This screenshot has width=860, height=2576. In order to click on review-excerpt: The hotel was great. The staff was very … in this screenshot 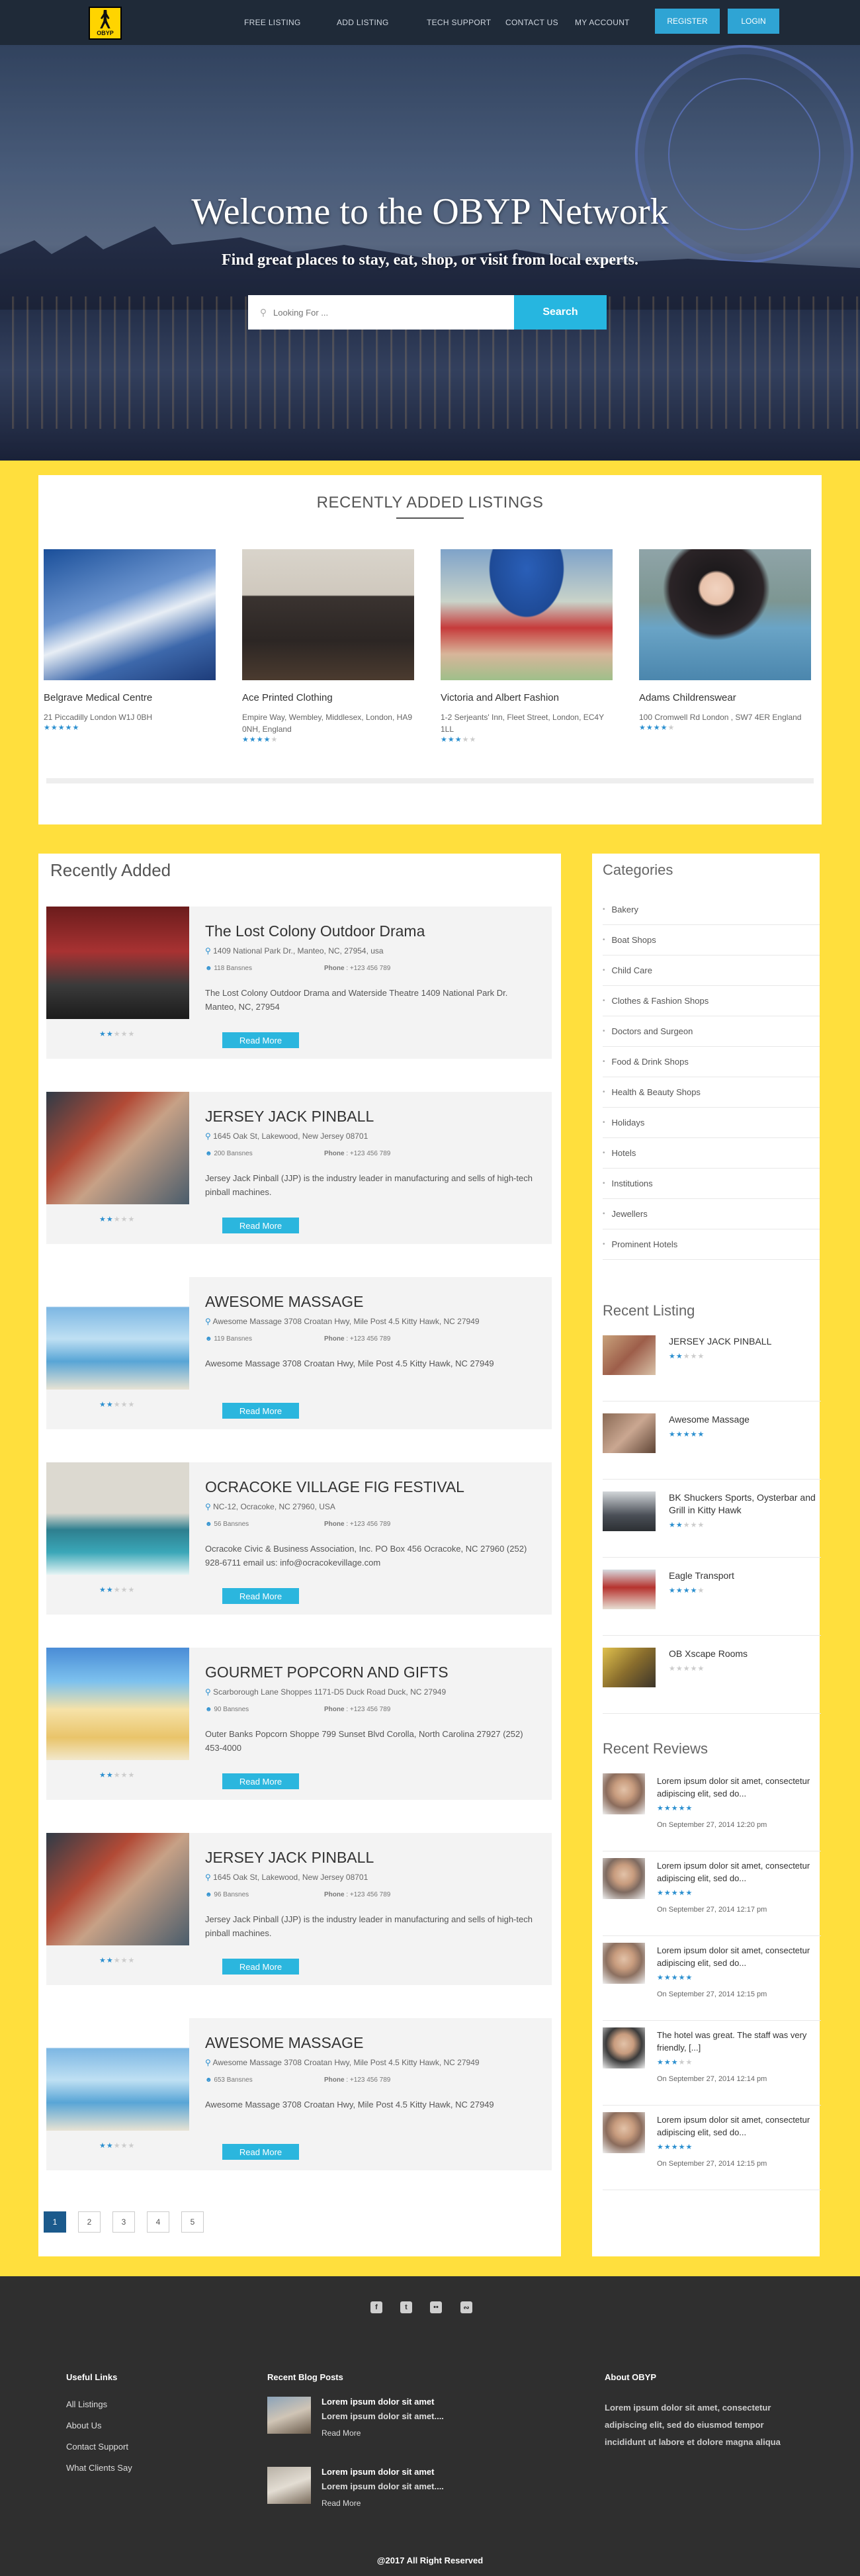, I will do `click(739, 2041)`.